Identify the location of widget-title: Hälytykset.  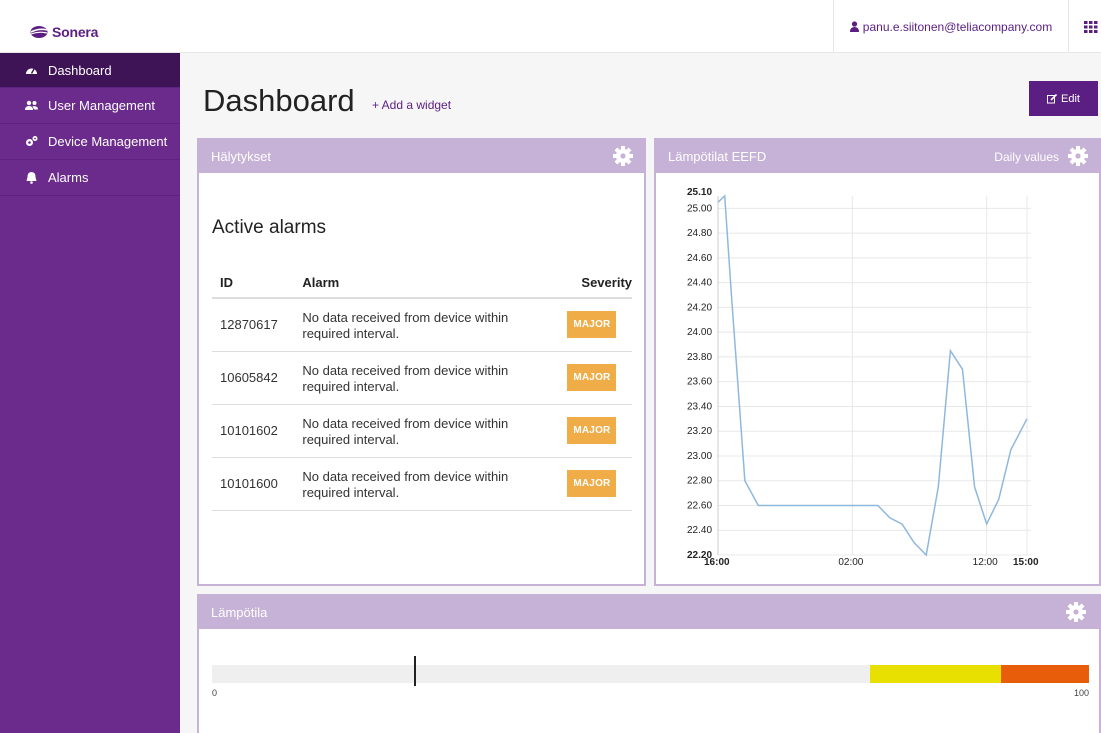
(241, 156).